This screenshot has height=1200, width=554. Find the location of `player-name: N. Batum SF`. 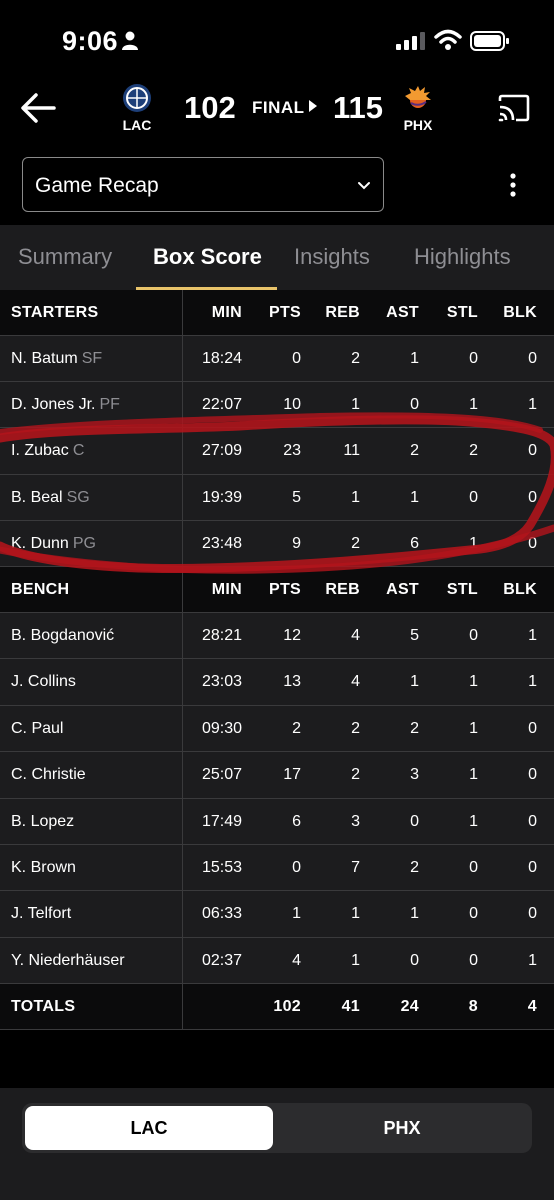

player-name: N. Batum SF is located at coordinates (56, 359).